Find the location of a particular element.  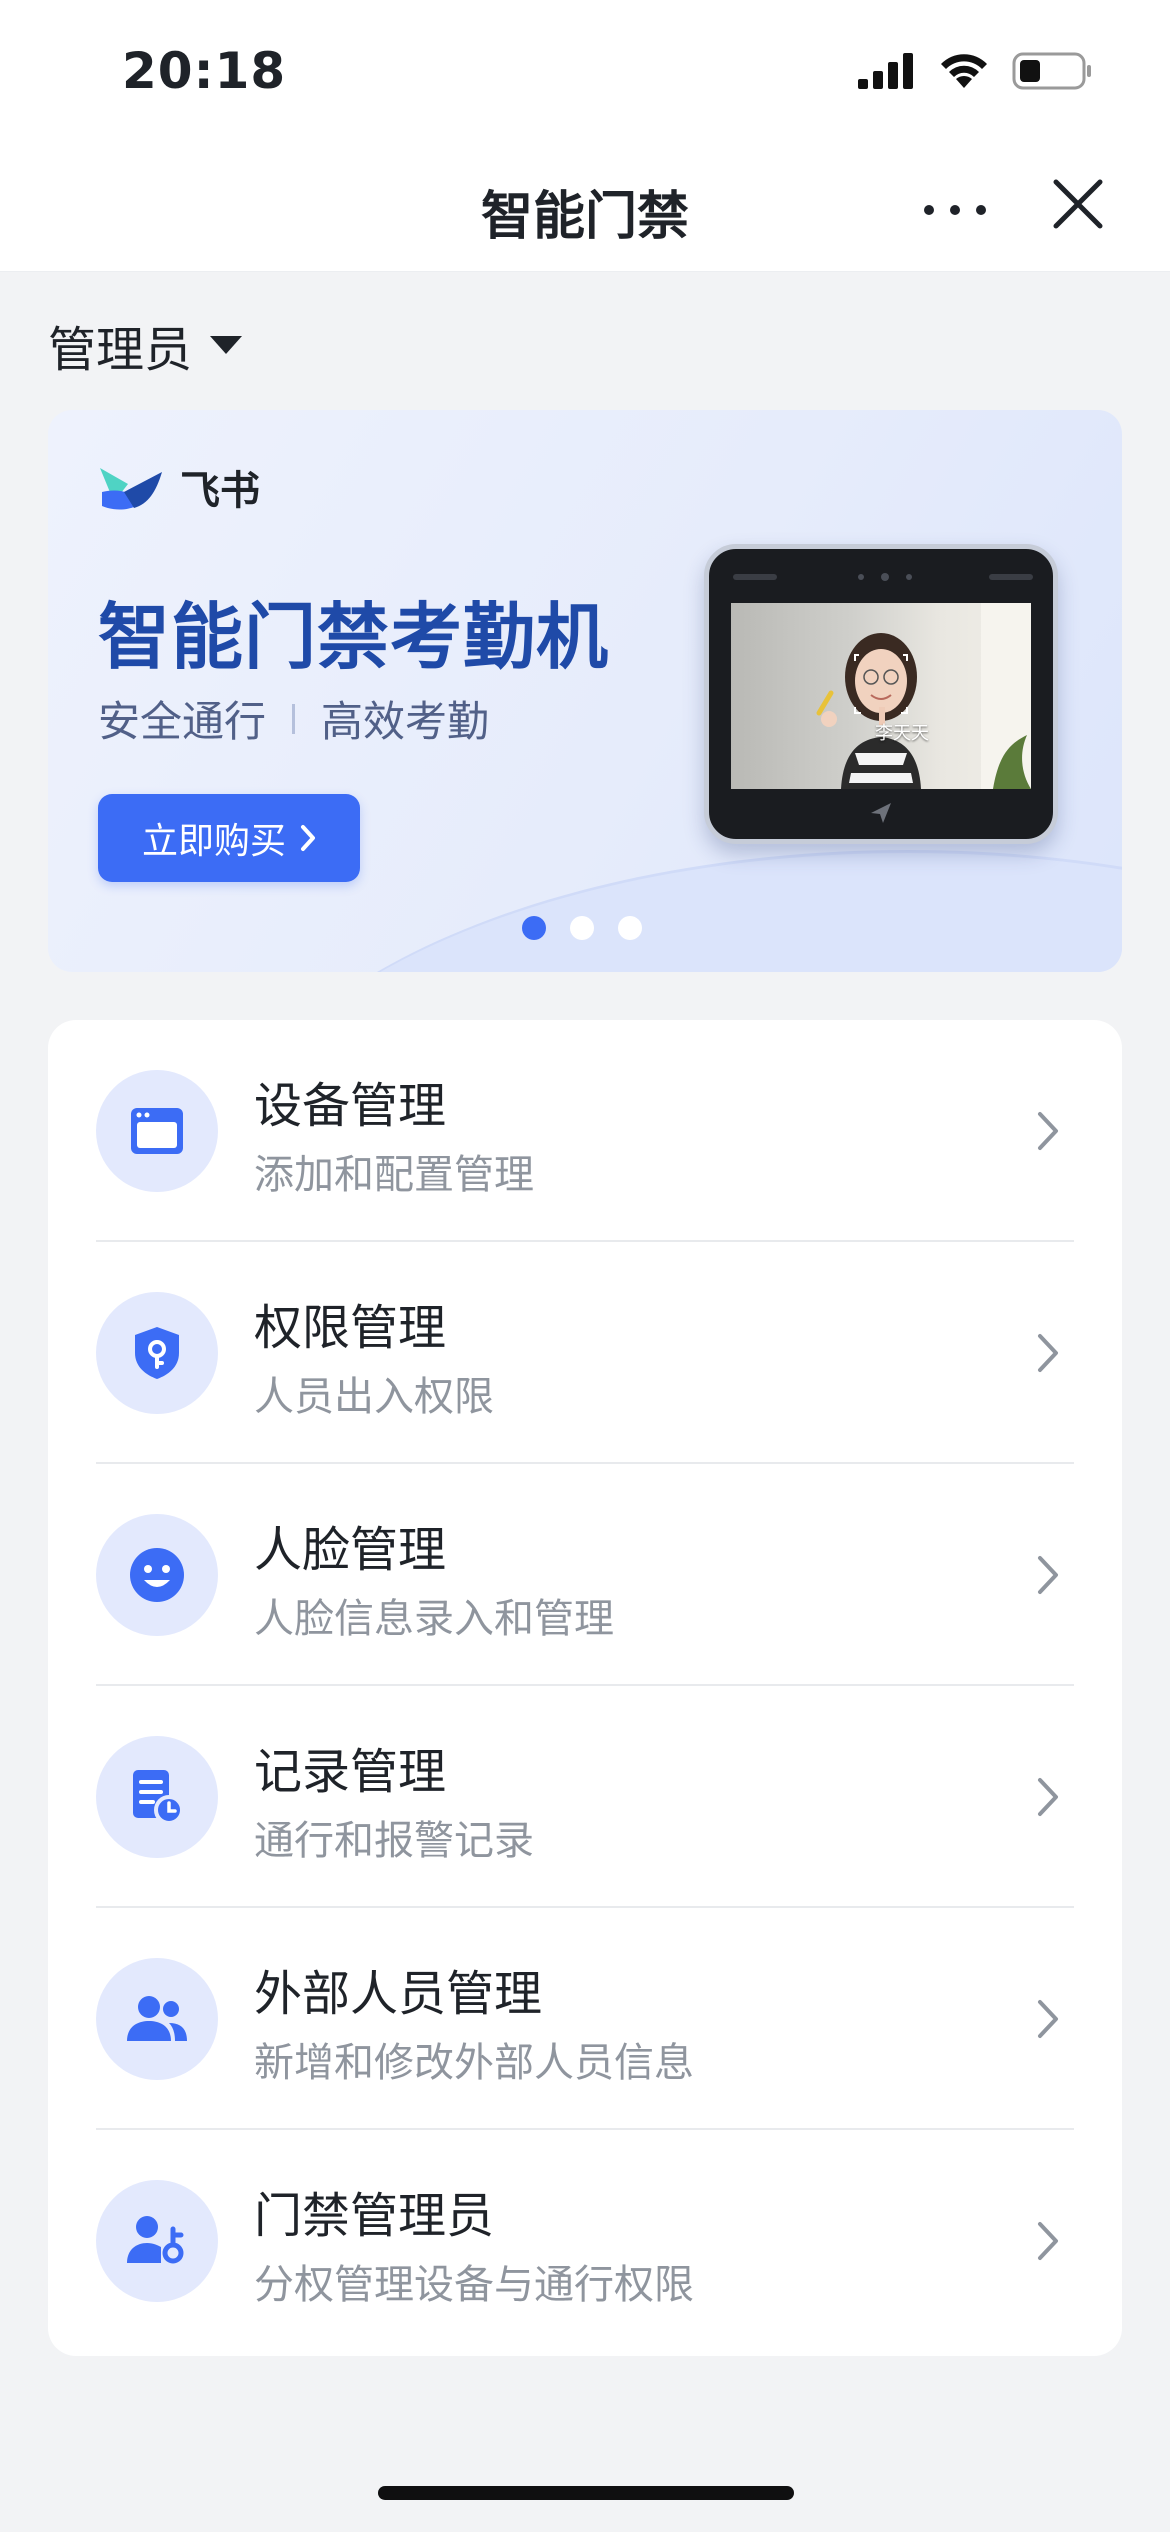

close-icon is located at coordinates (1078, 204).